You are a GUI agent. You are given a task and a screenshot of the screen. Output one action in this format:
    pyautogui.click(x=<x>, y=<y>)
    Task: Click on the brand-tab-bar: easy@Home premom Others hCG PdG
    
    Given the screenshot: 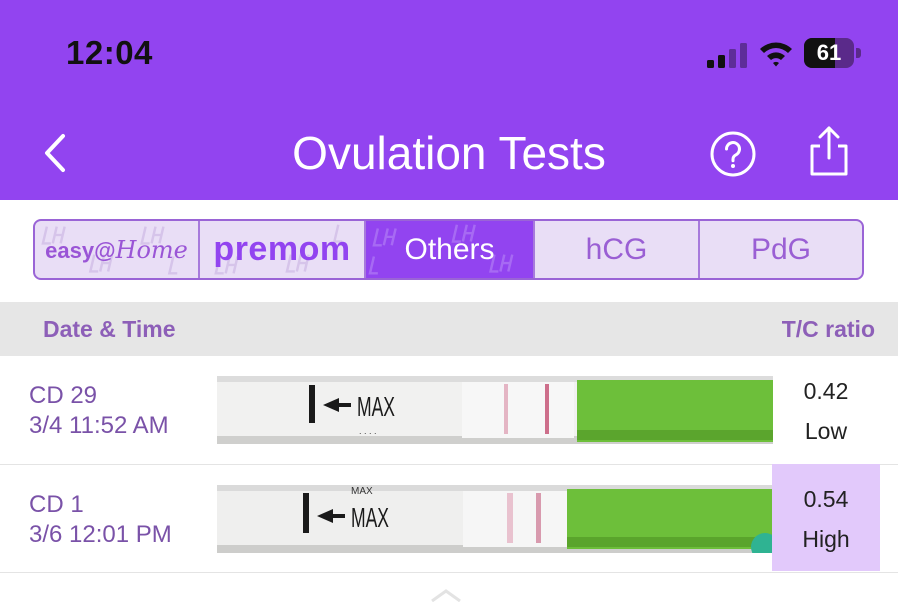 What is the action you would take?
    pyautogui.click(x=448, y=249)
    